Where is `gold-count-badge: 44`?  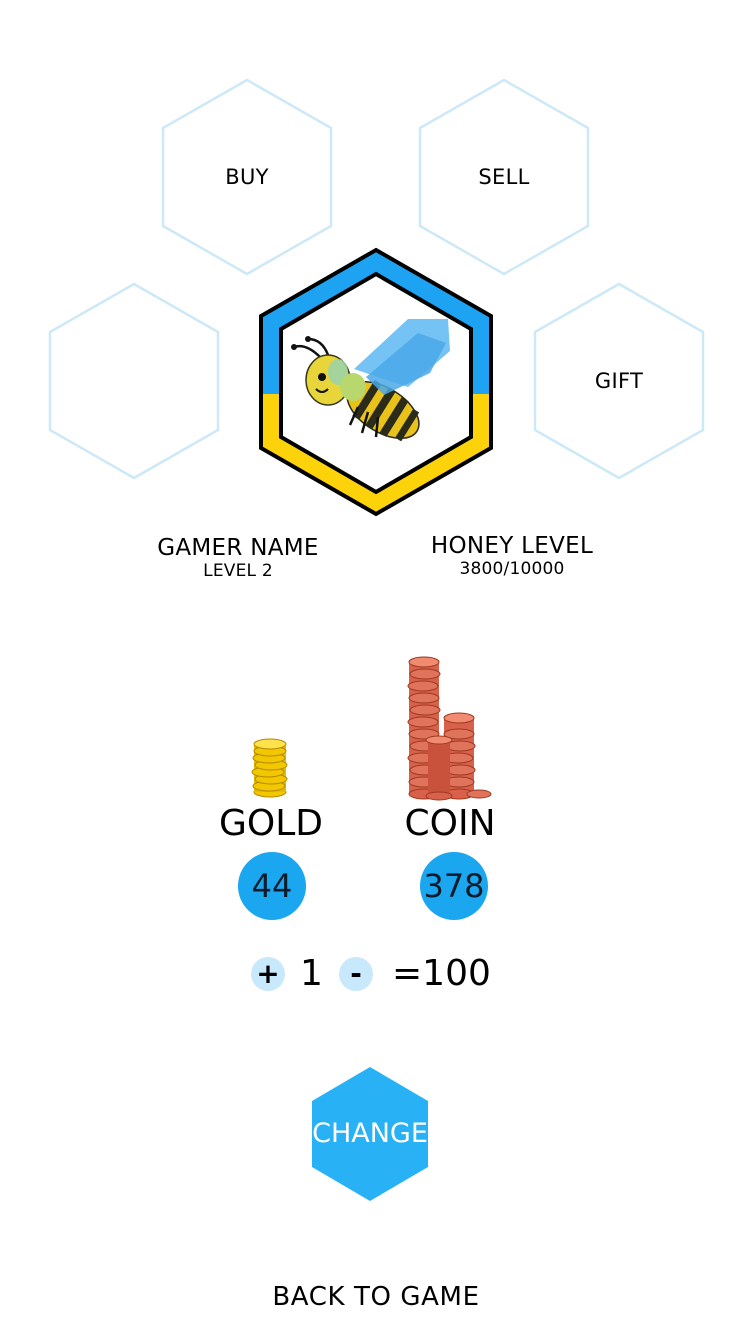 gold-count-badge: 44 is located at coordinates (272, 886).